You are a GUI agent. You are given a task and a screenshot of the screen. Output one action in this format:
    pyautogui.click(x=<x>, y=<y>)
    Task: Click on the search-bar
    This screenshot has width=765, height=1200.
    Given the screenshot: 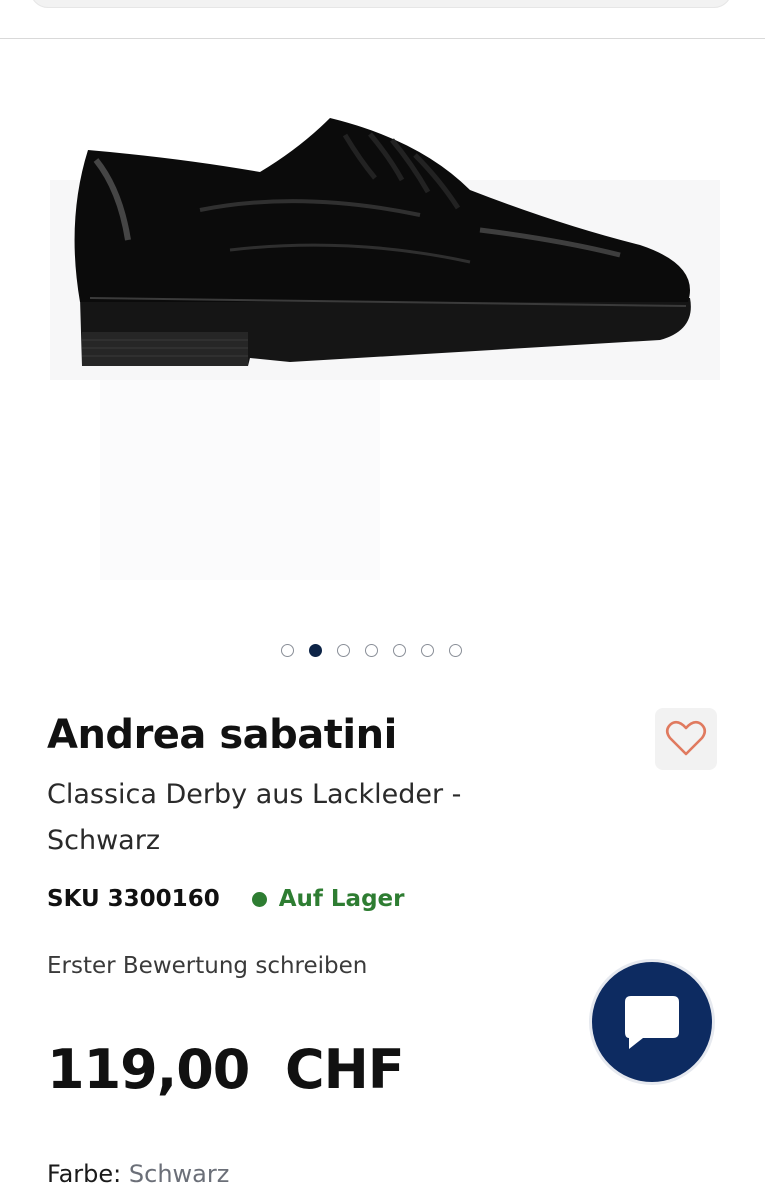 What is the action you would take?
    pyautogui.click(x=381, y=4)
    